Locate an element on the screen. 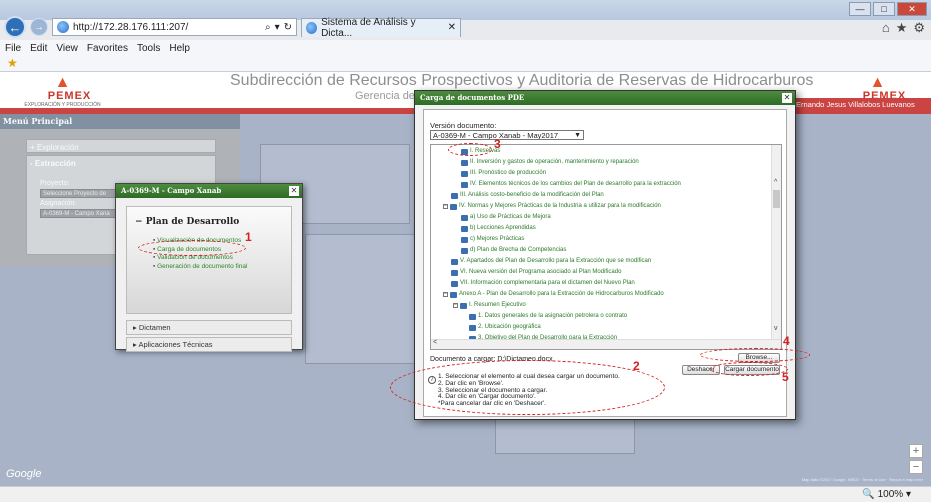 The width and height of the screenshot is (931, 502). pemex-logo-left: ▲ PEMEX EXPLORACIÓN Y PRODUCCIÓN is located at coordinates (62, 92).